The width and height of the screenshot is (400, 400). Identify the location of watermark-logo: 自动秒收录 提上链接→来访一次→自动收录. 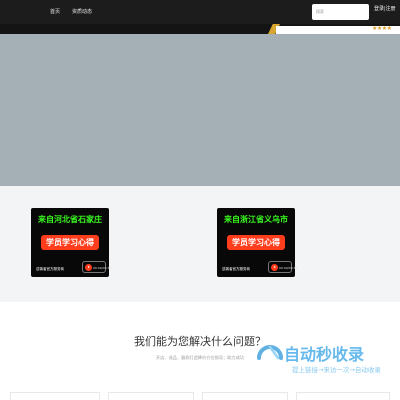
(322, 357).